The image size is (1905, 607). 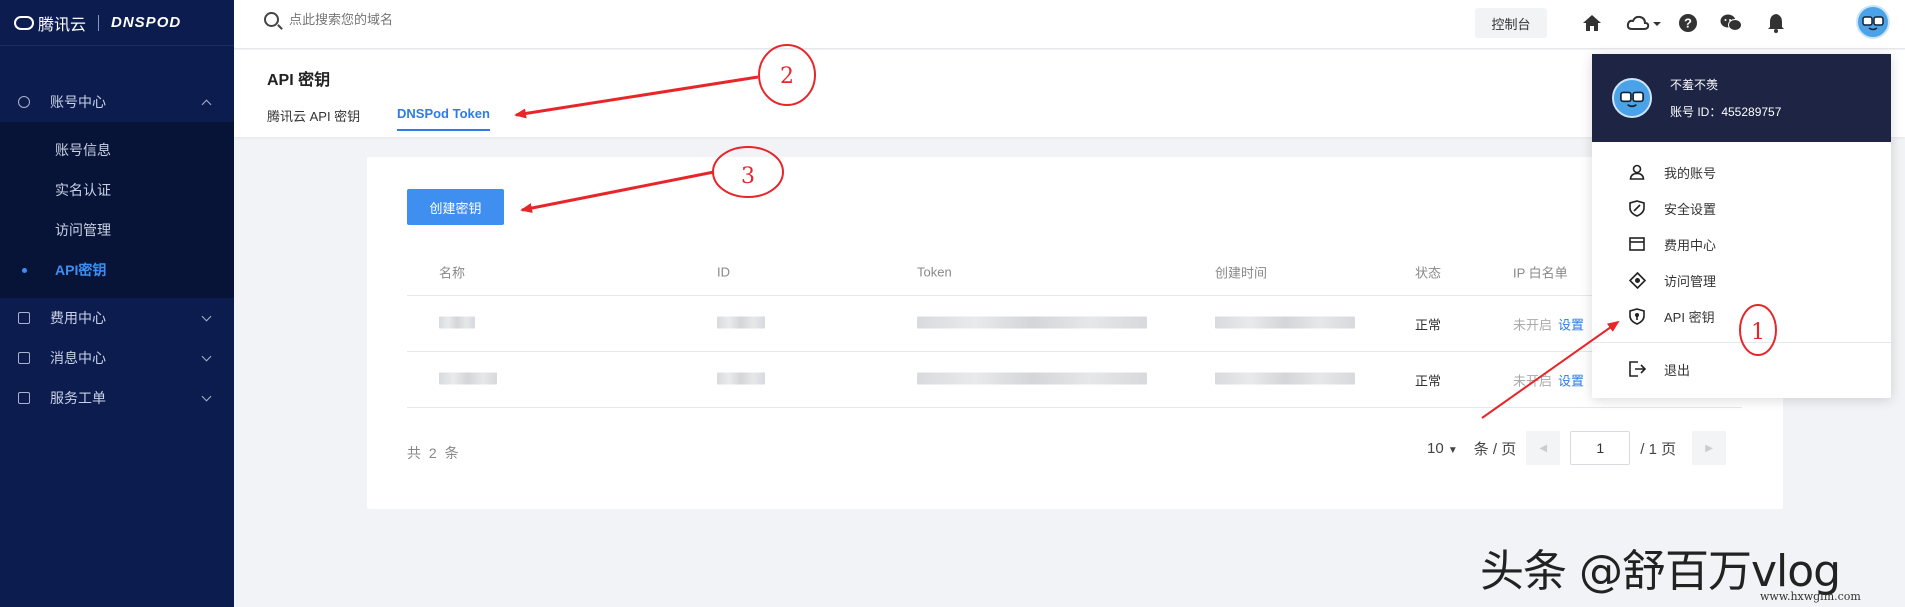 I want to click on caret-right-icon: ▶, so click(x=1709, y=448).